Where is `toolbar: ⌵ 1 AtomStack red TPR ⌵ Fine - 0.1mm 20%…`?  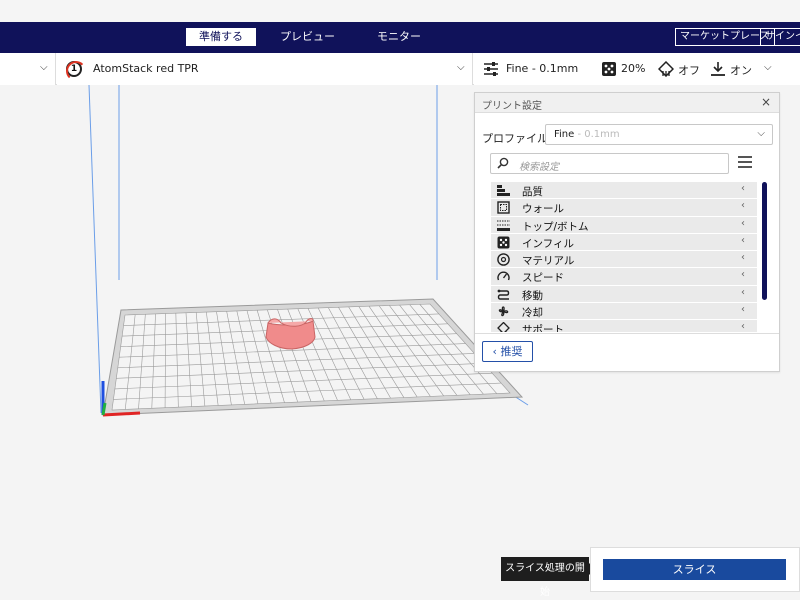 toolbar: ⌵ 1 AtomStack red TPR ⌵ Fine - 0.1mm 20%… is located at coordinates (400, 69).